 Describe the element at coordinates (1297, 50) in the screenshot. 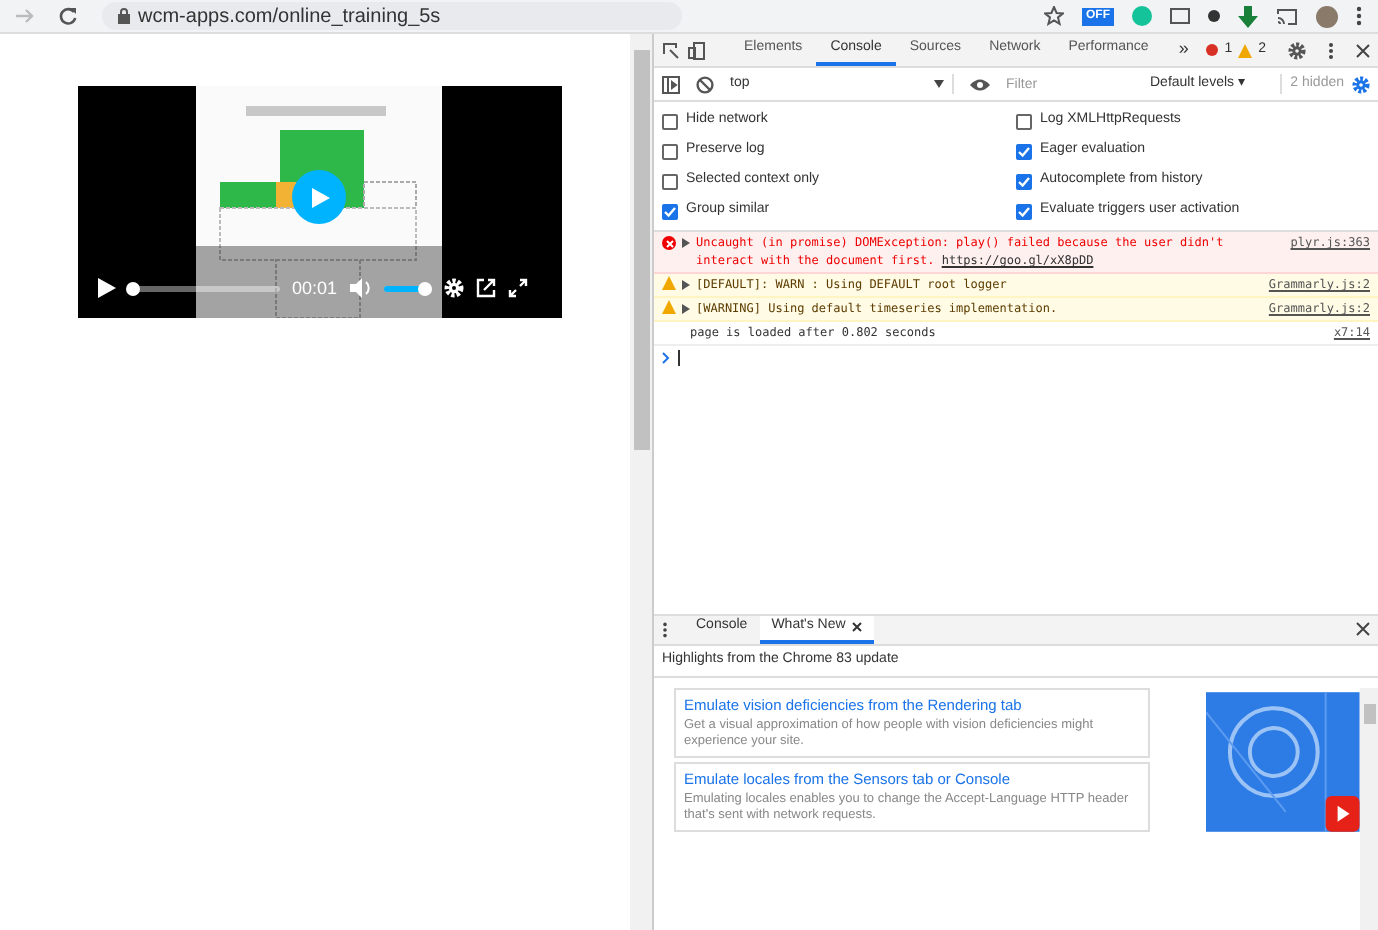

I see `settings-icon` at that location.